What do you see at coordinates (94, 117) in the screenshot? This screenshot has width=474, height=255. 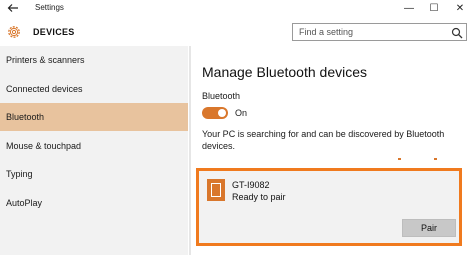 I see `sidebar-item-bluetooth: Bluetooth` at bounding box center [94, 117].